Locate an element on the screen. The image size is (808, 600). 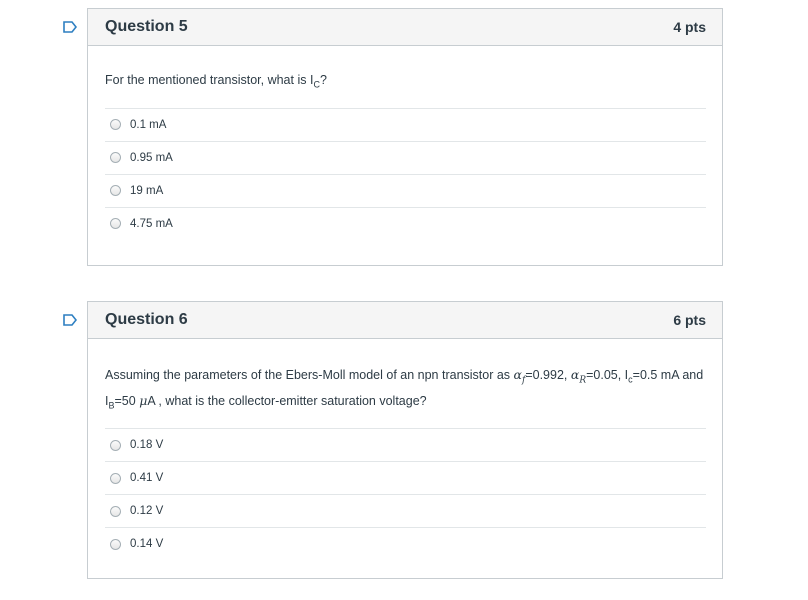
question-title: Question 6 is located at coordinates (146, 319).